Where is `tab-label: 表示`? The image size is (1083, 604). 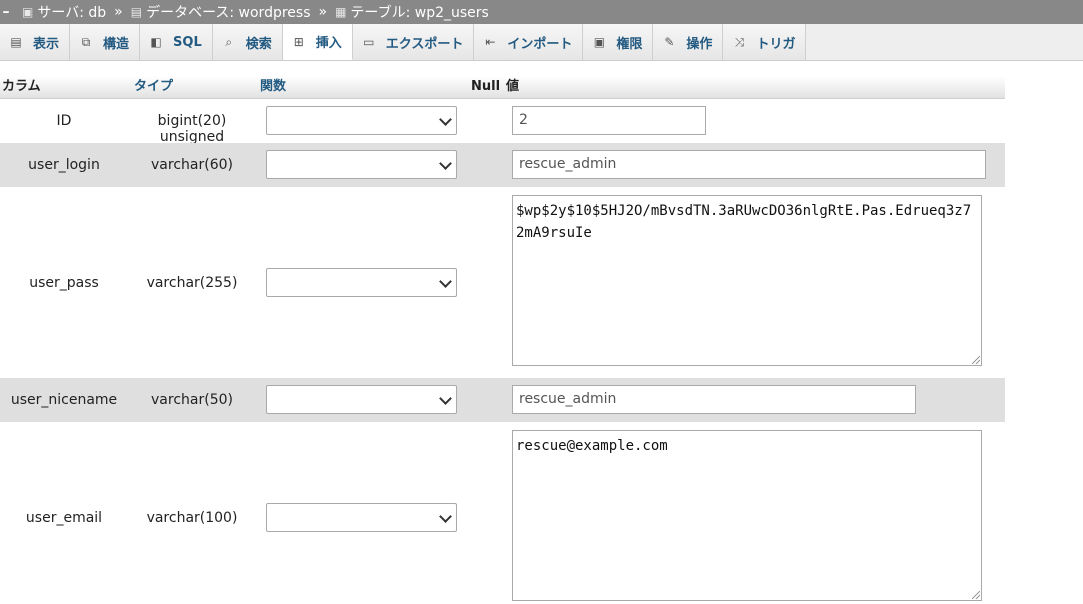
tab-label: 表示 is located at coordinates (46, 44).